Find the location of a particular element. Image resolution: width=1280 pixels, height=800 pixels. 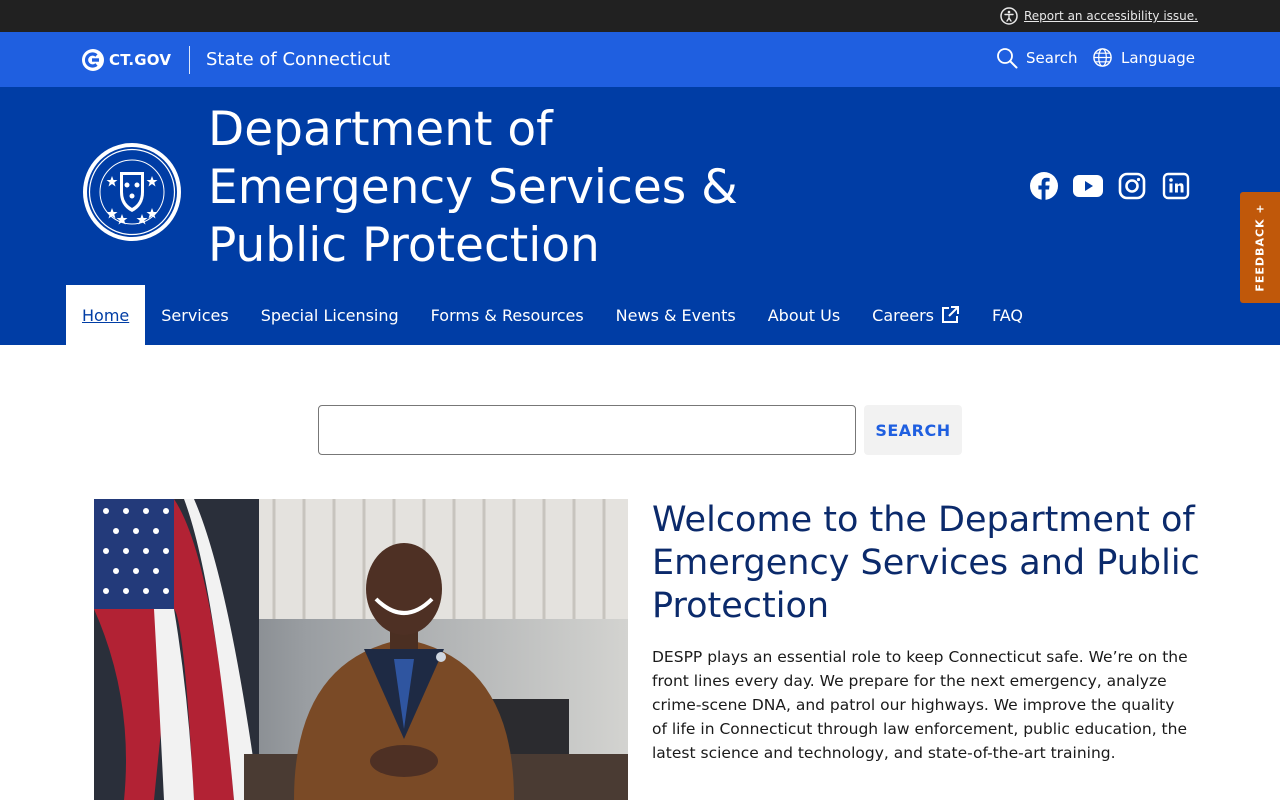

youtube-icon is located at coordinates (1088, 186).